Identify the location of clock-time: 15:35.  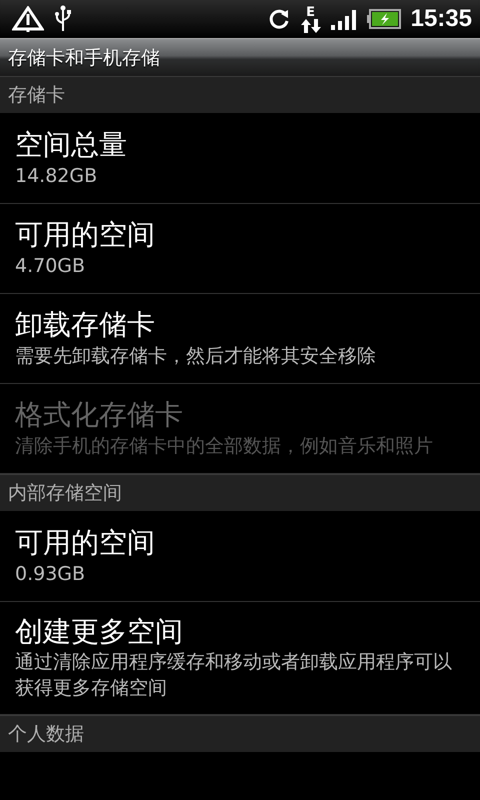
(441, 19).